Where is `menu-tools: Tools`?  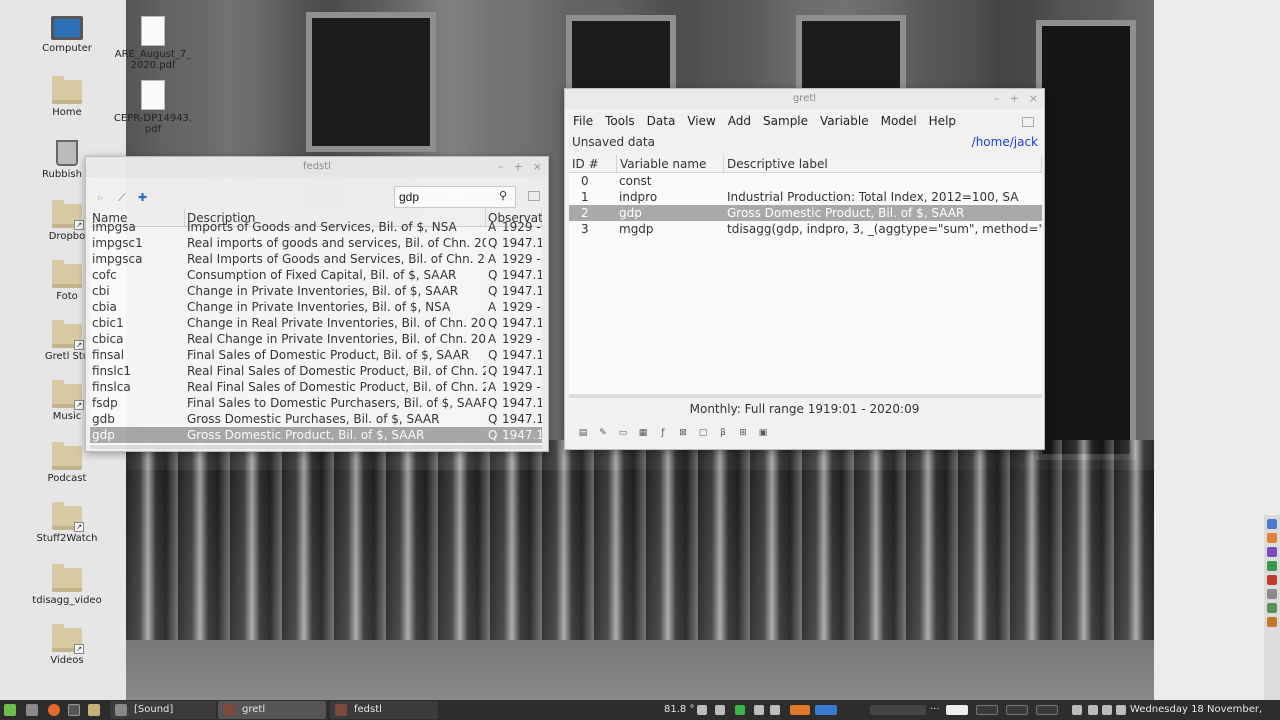
menu-tools: Tools is located at coordinates (620, 121).